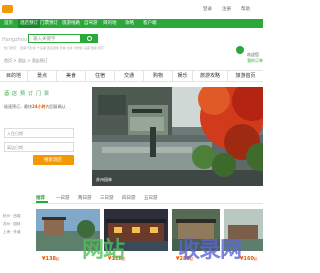 The height and width of the screenshot is (273, 320). I want to click on booking-title: 酒 店 预 订 门 票, so click(27, 94).